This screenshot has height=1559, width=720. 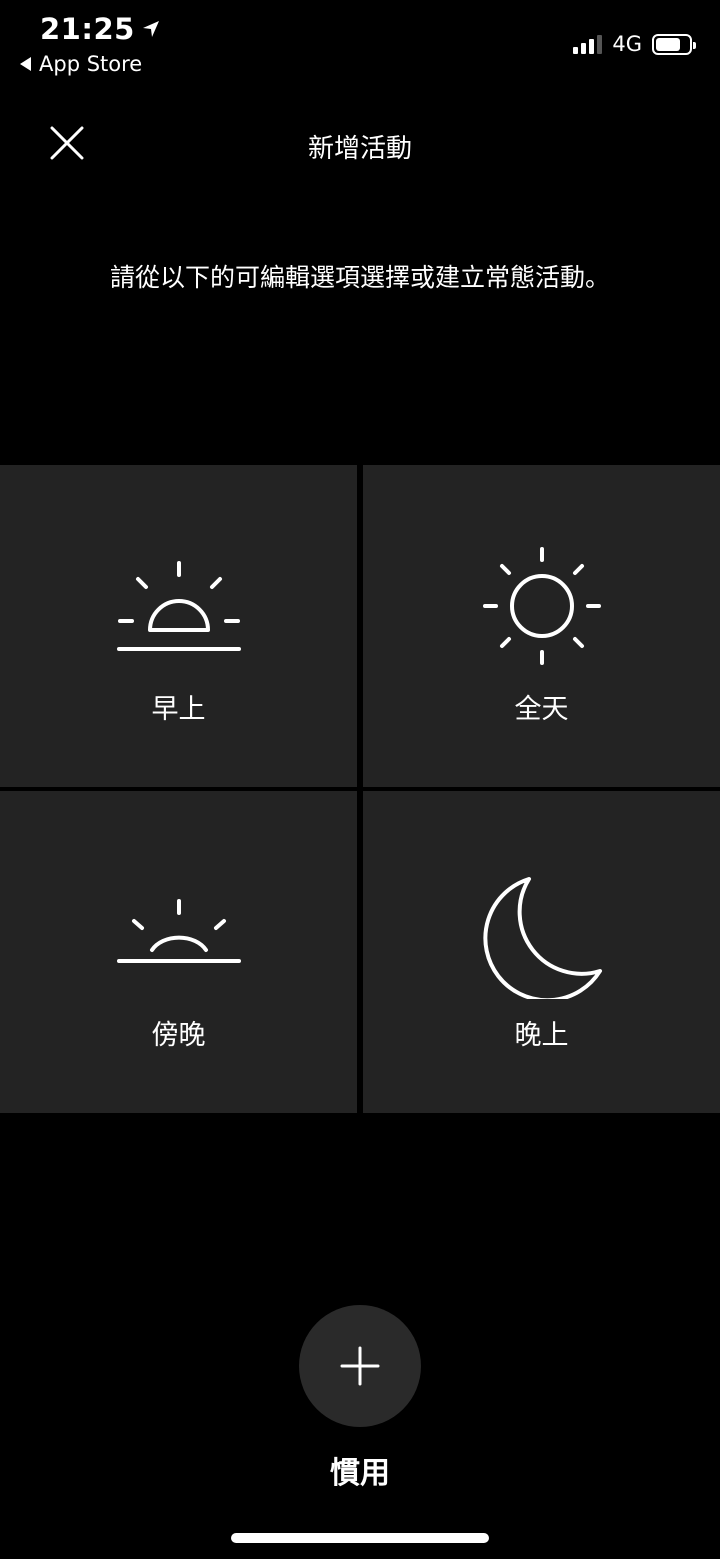 What do you see at coordinates (360, 1538) in the screenshot?
I see `home-indicator` at bounding box center [360, 1538].